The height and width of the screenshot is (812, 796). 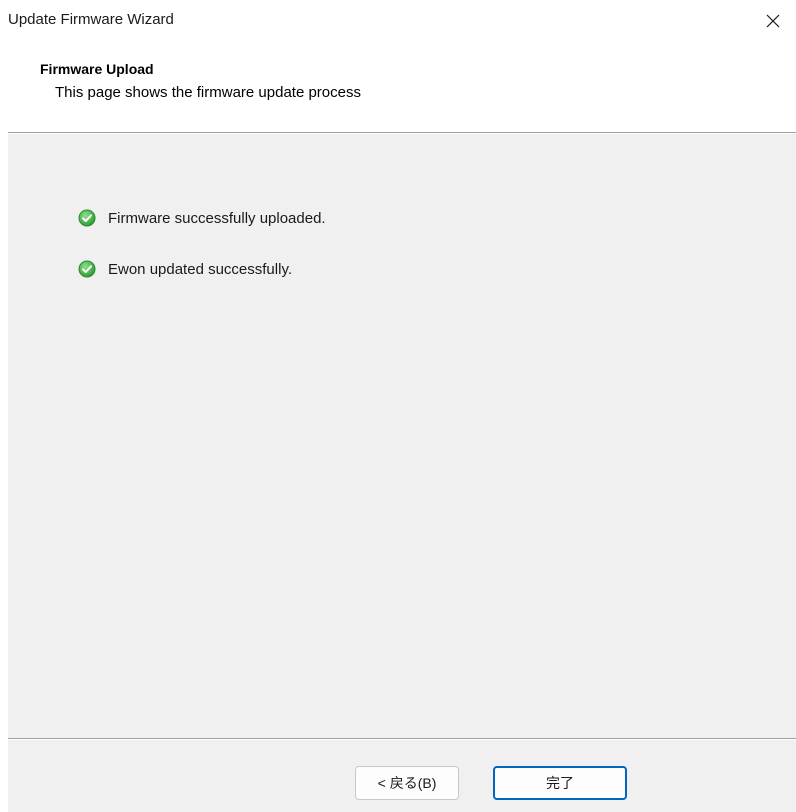 I want to click on status-item: Ewon updated successfully., so click(x=185, y=269).